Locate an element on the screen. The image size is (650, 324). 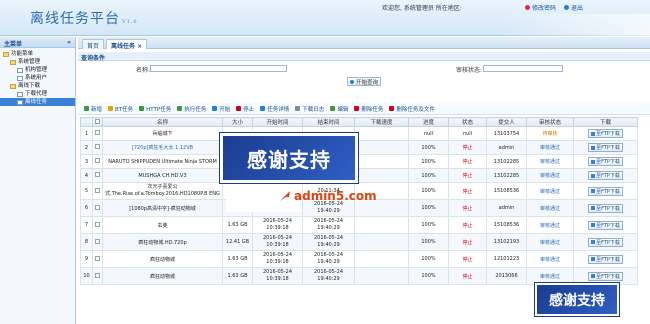
cell-no: 1 is located at coordinates (86, 133).